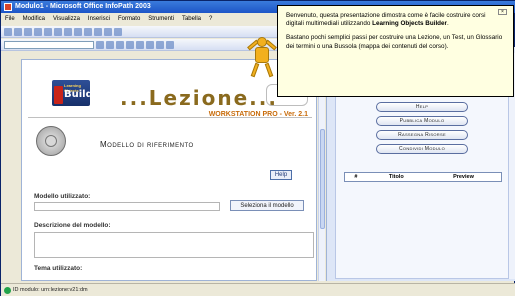 The image size is (515, 296). What do you see at coordinates (88, 32) in the screenshot?
I see `paste-icon` at bounding box center [88, 32].